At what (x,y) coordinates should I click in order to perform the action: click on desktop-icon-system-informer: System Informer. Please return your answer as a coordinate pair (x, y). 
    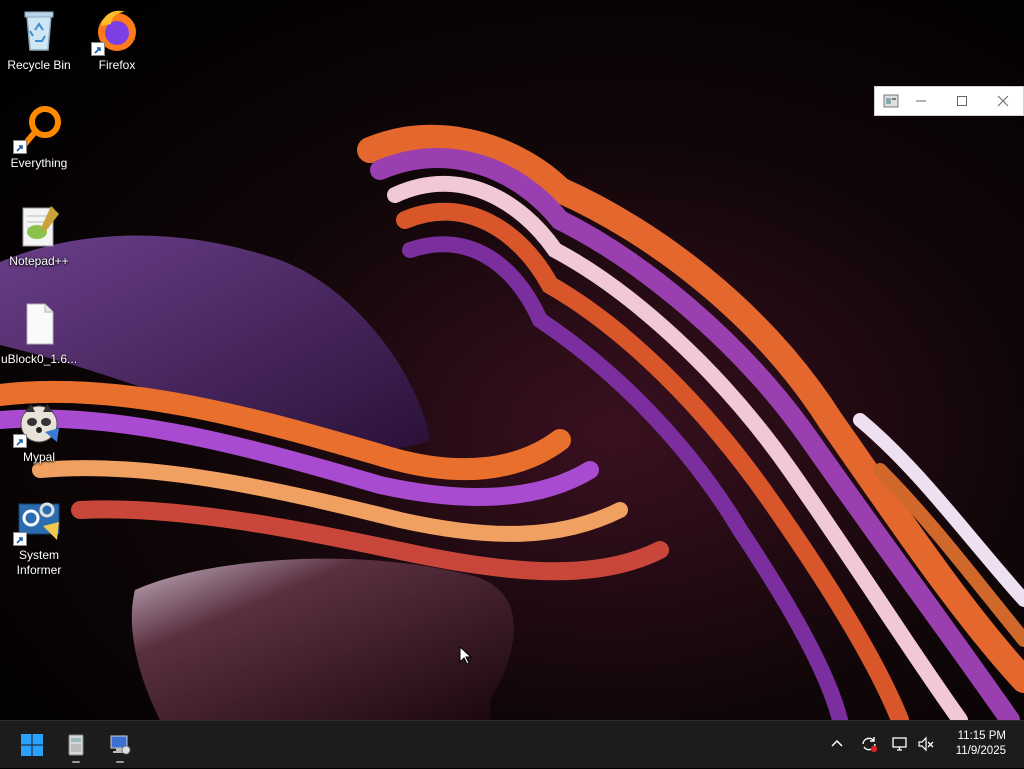
    Looking at the image, I should click on (39, 536).